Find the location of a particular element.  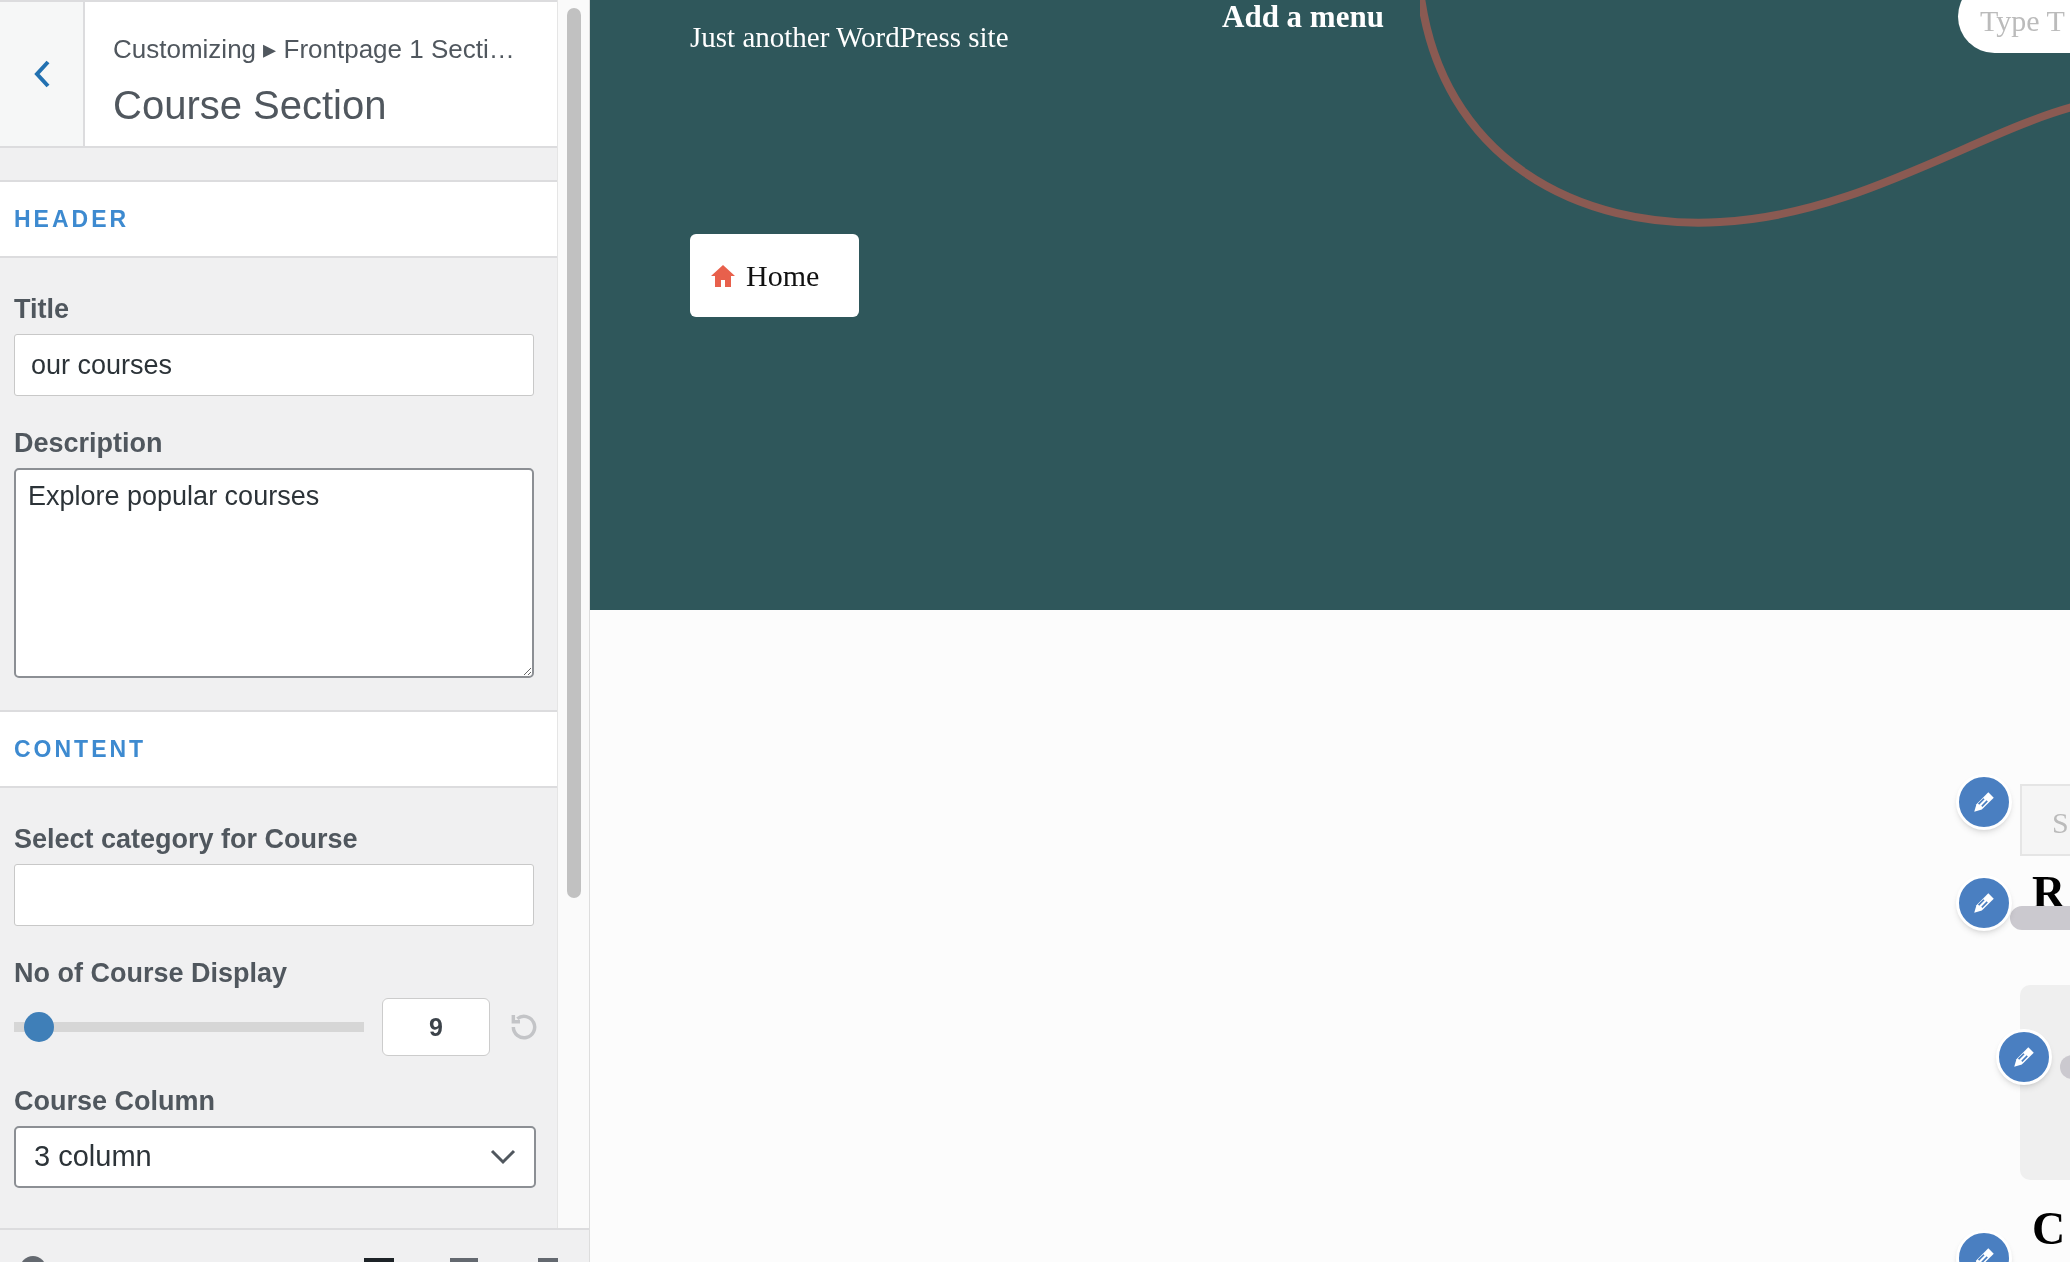

slider-track is located at coordinates (189, 1027).